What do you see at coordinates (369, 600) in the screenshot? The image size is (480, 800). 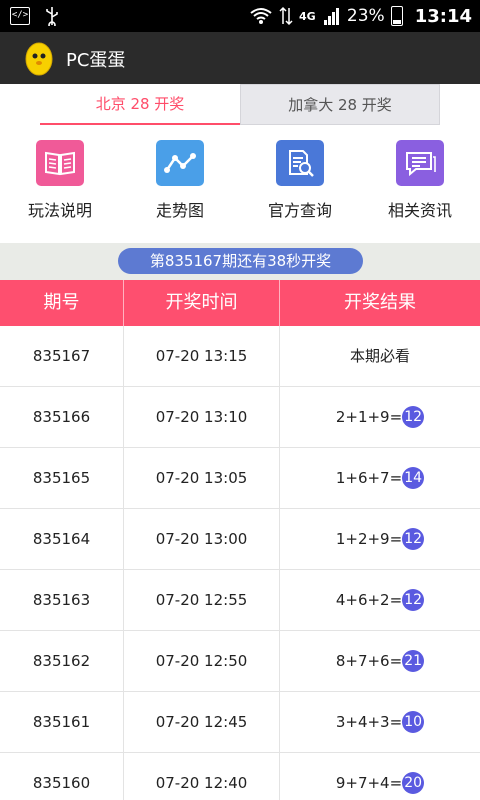 I see `result-expression: 4+6+2=` at bounding box center [369, 600].